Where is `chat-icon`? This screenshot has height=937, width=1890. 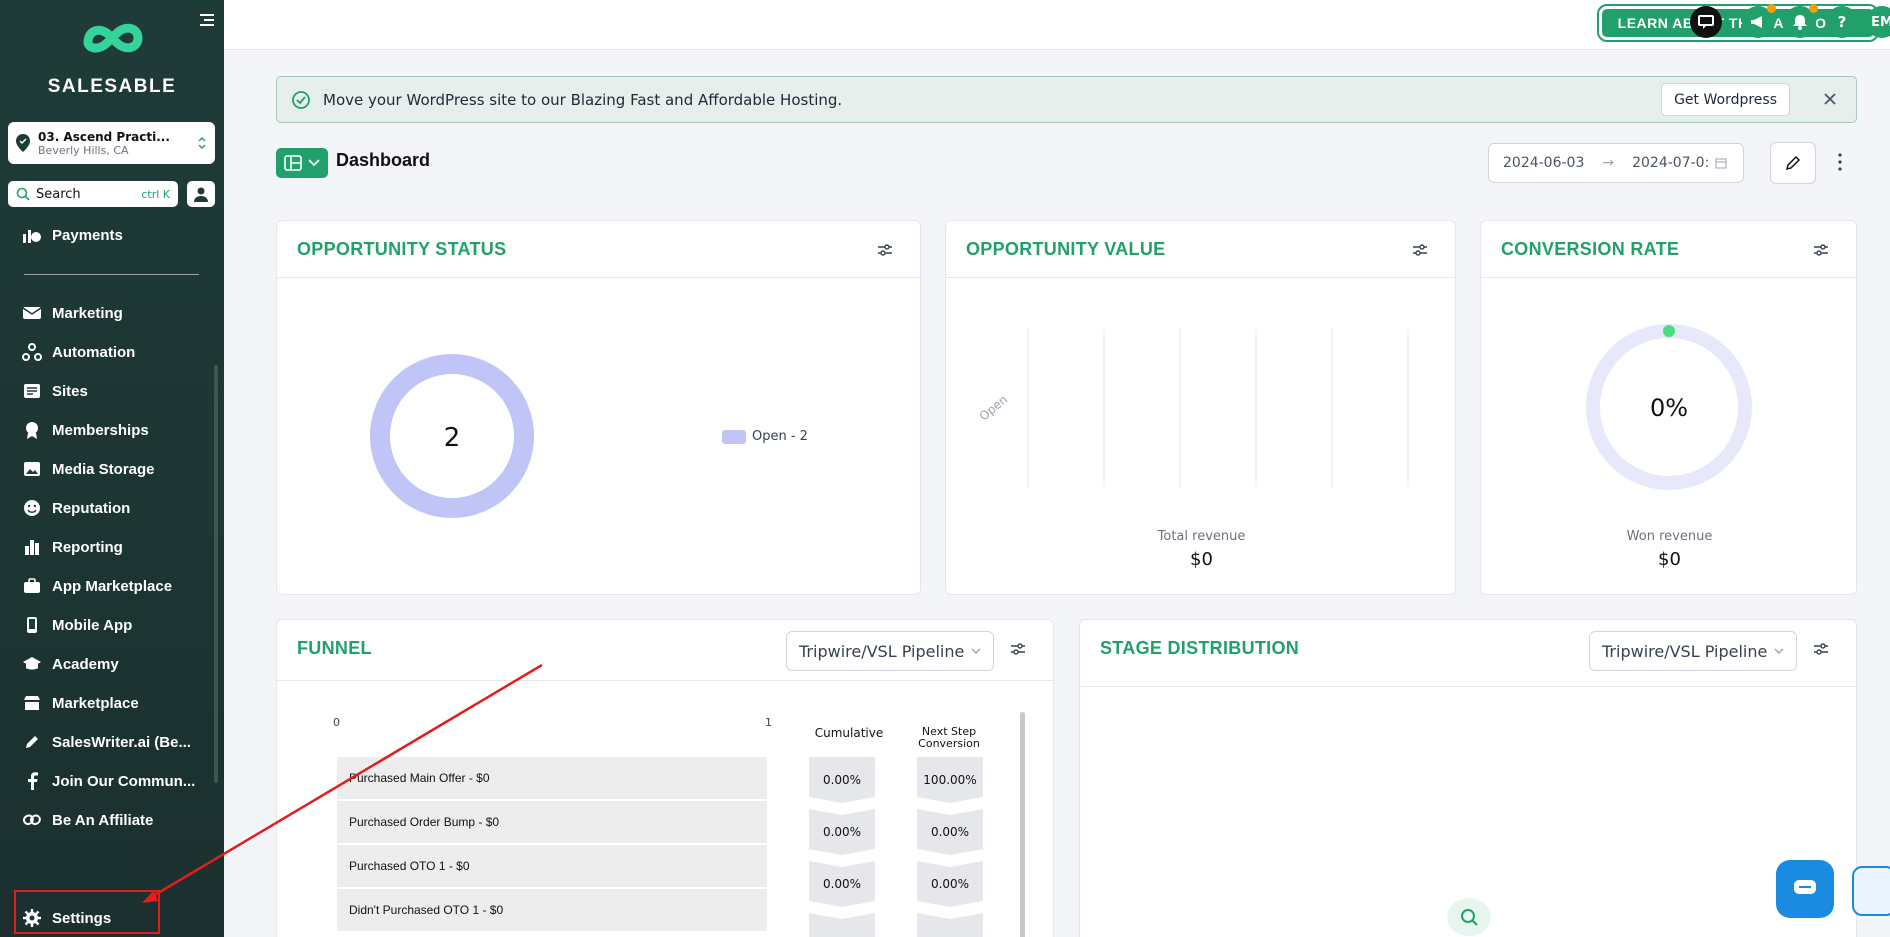 chat-icon is located at coordinates (1706, 22).